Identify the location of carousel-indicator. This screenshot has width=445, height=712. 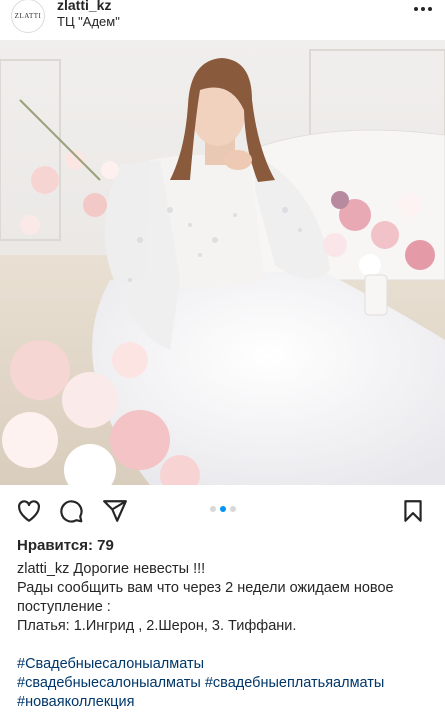
(222, 509).